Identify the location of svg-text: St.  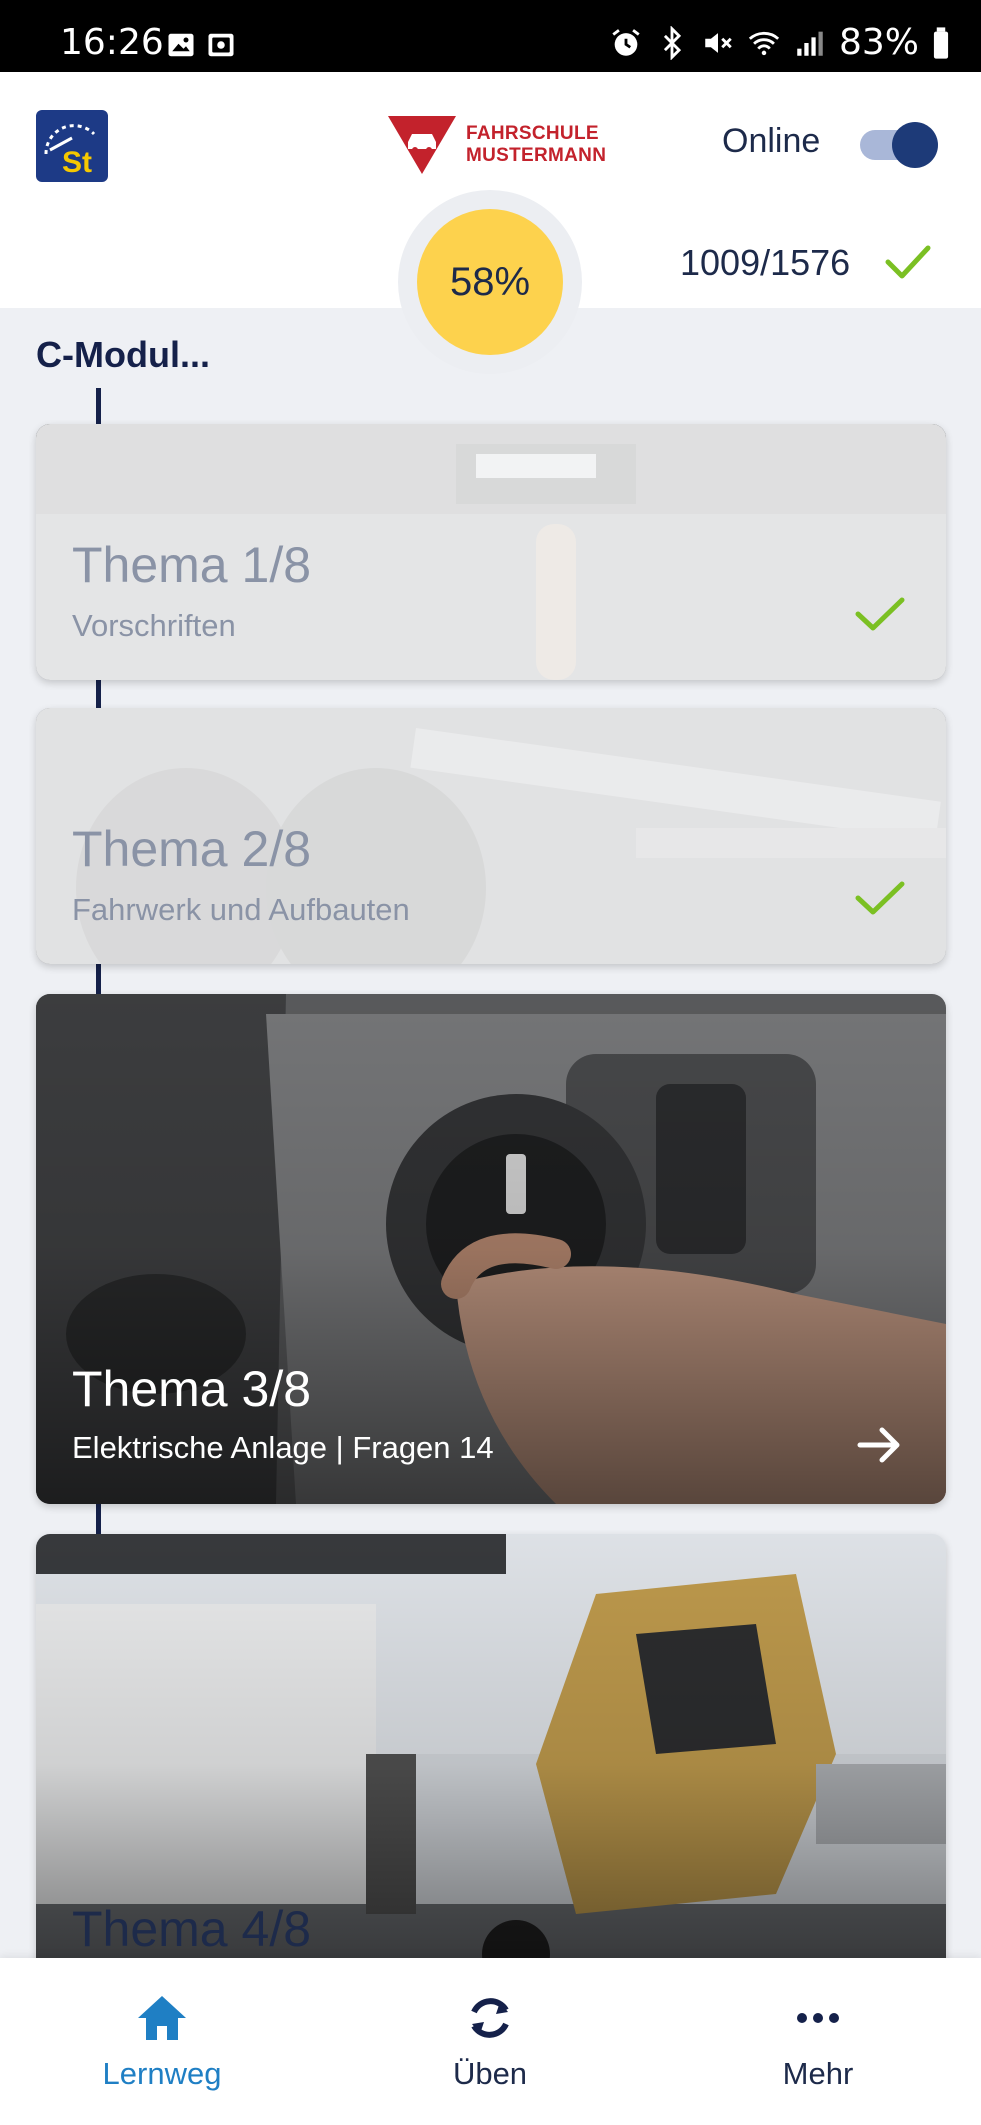
(77, 162).